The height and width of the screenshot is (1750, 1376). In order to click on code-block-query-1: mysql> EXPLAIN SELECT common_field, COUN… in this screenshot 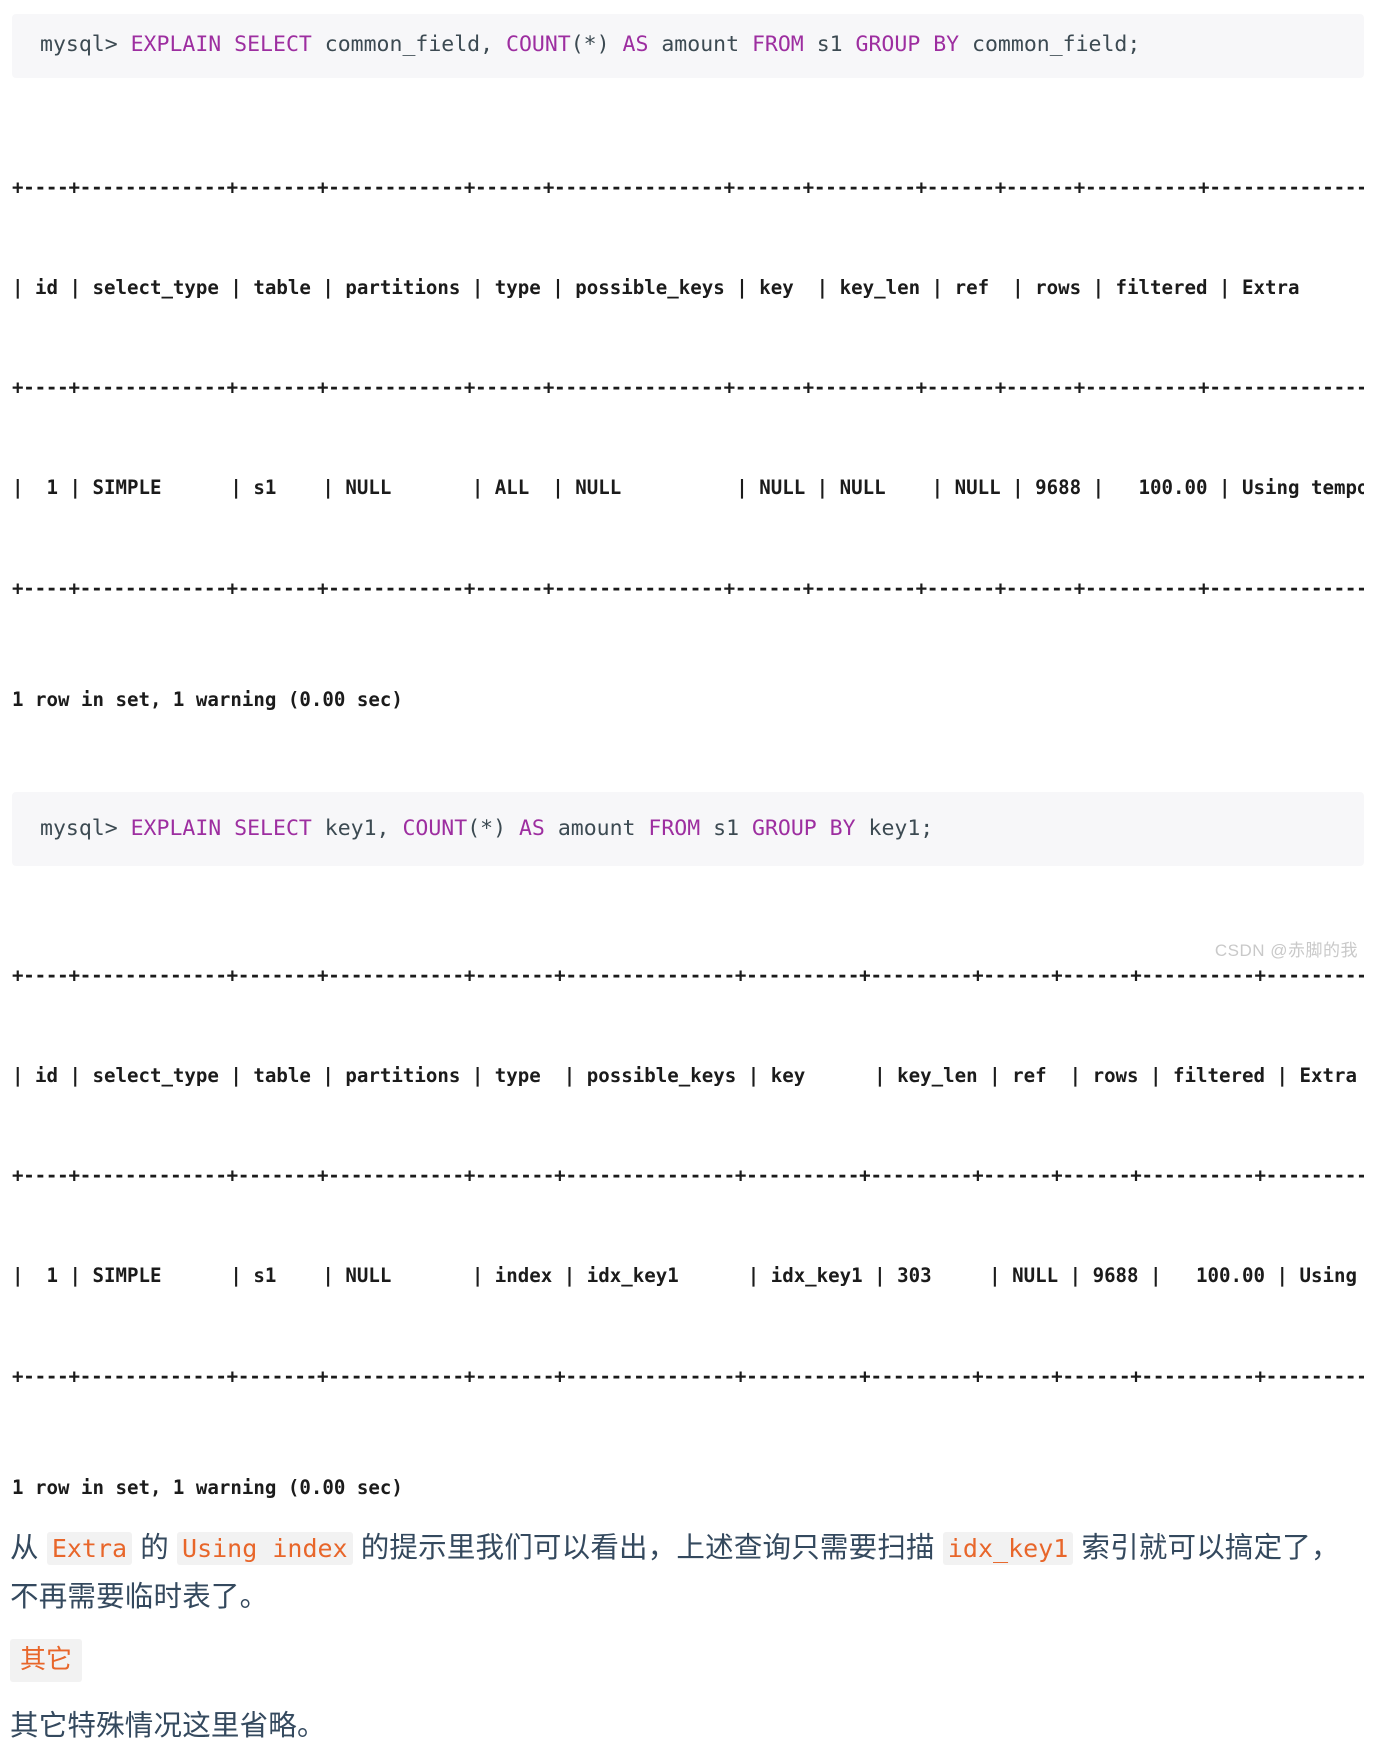, I will do `click(688, 46)`.